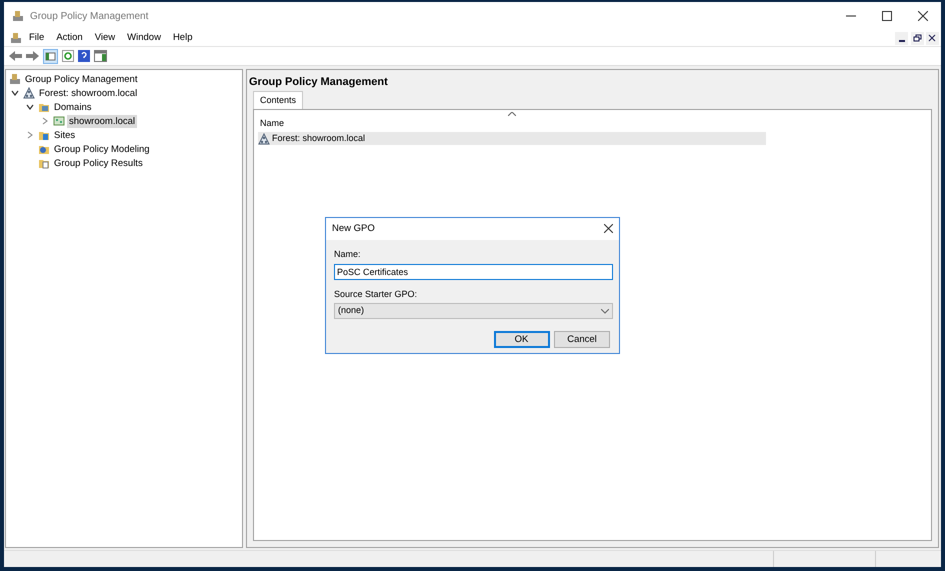  Describe the element at coordinates (582, 339) in the screenshot. I see `dialog-button: Cancel` at that location.